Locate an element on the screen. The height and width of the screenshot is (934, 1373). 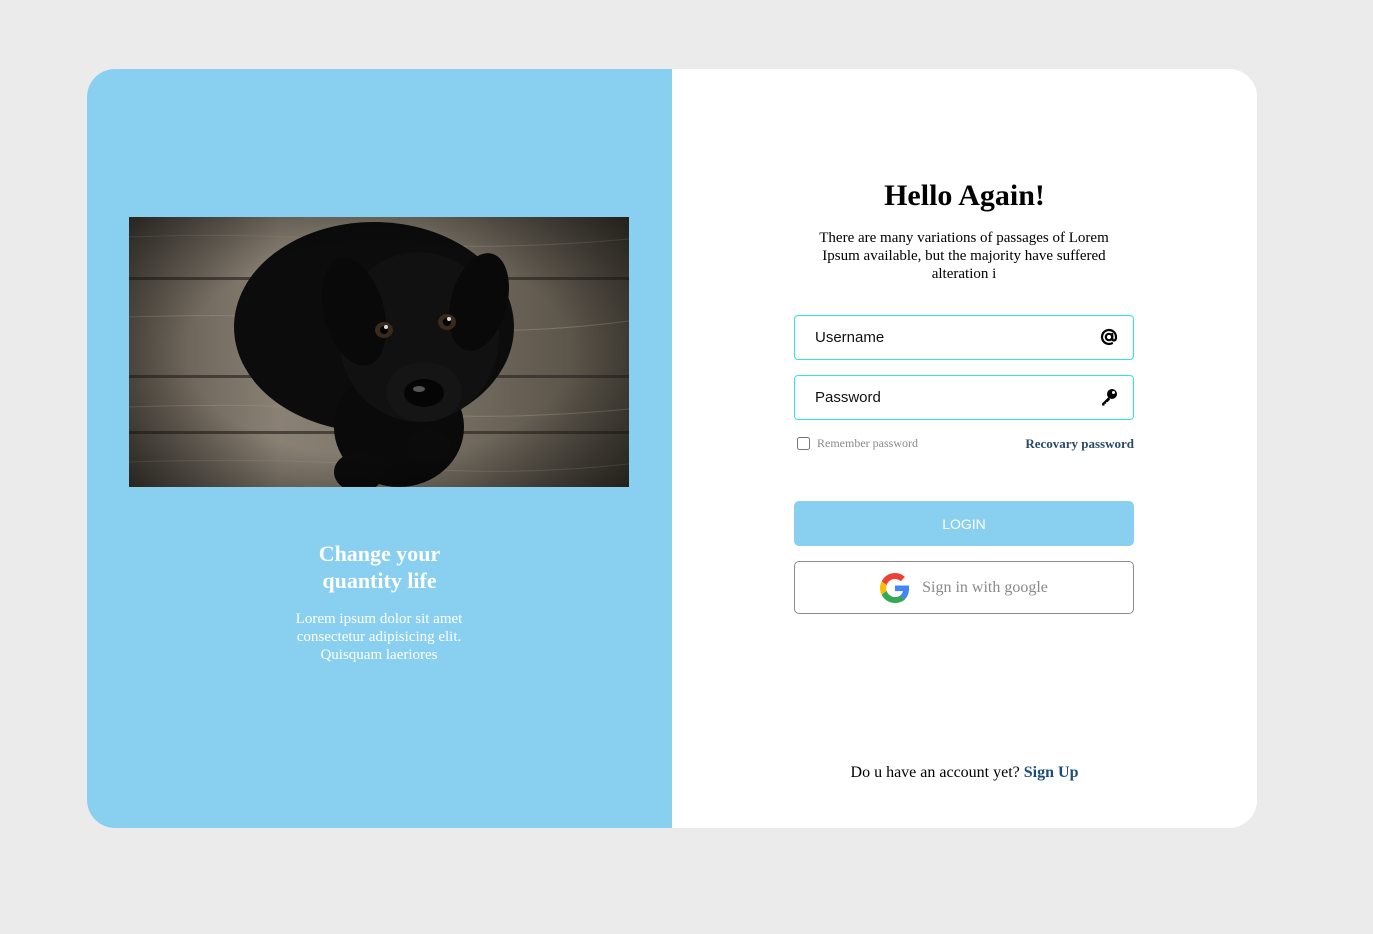
left-title: Change your quantity life is located at coordinates (379, 567).